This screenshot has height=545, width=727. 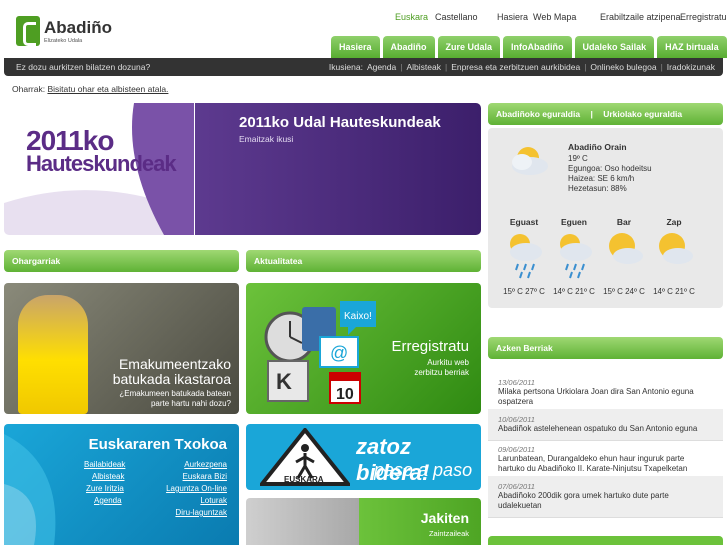 What do you see at coordinates (121, 261) in the screenshot?
I see `section-ohargarriak: Ohargarriak` at bounding box center [121, 261].